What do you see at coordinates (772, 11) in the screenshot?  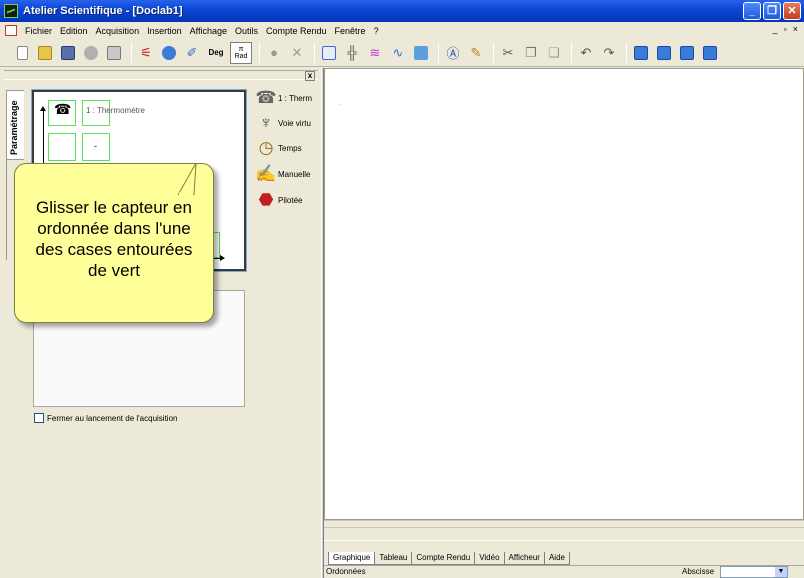 I see `restore-button: ❐` at bounding box center [772, 11].